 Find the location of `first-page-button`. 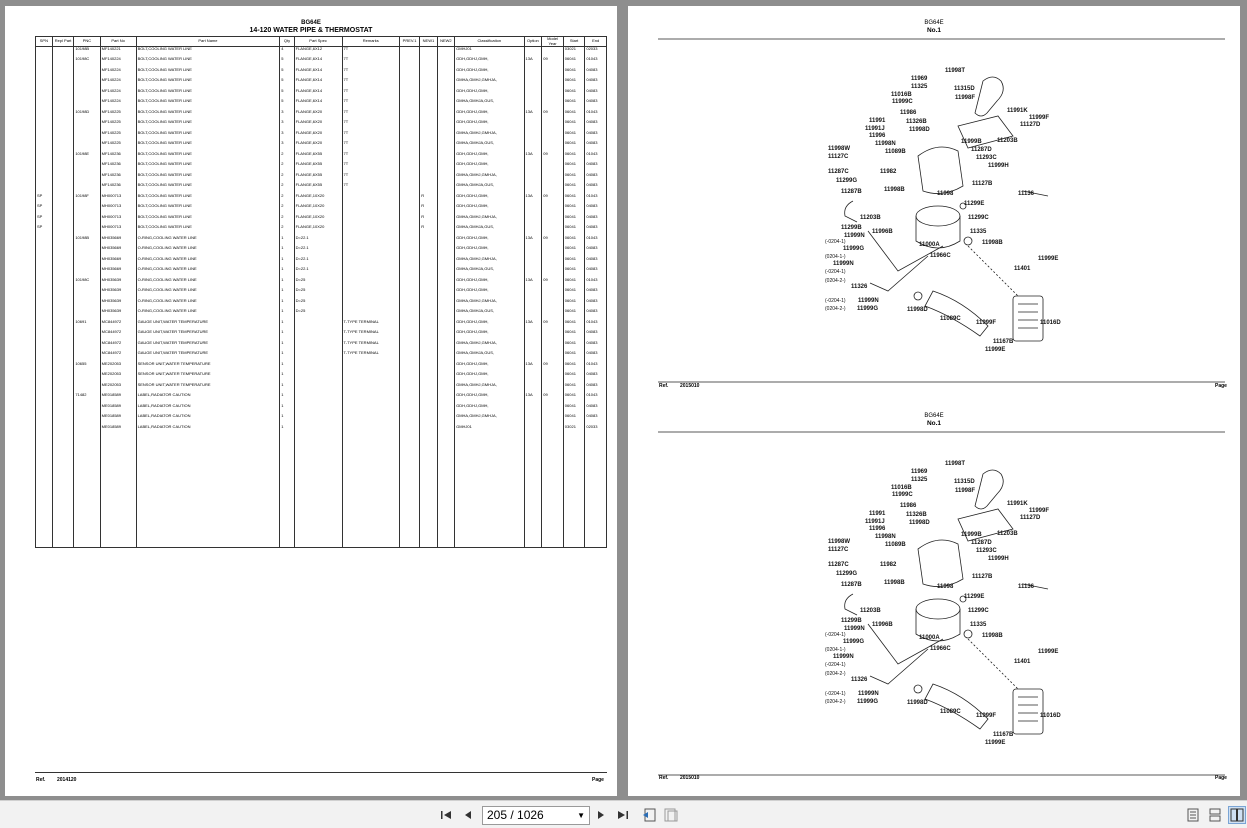

first-page-button is located at coordinates (446, 815).